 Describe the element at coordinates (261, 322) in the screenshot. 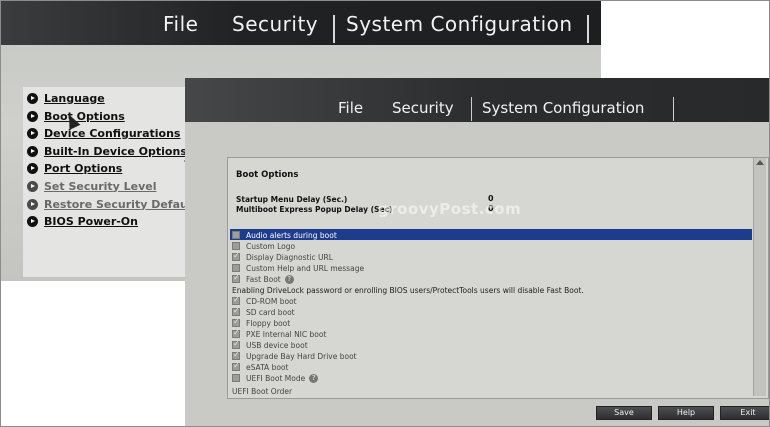

I see `option-floppy-boot: Floppy boot` at that location.